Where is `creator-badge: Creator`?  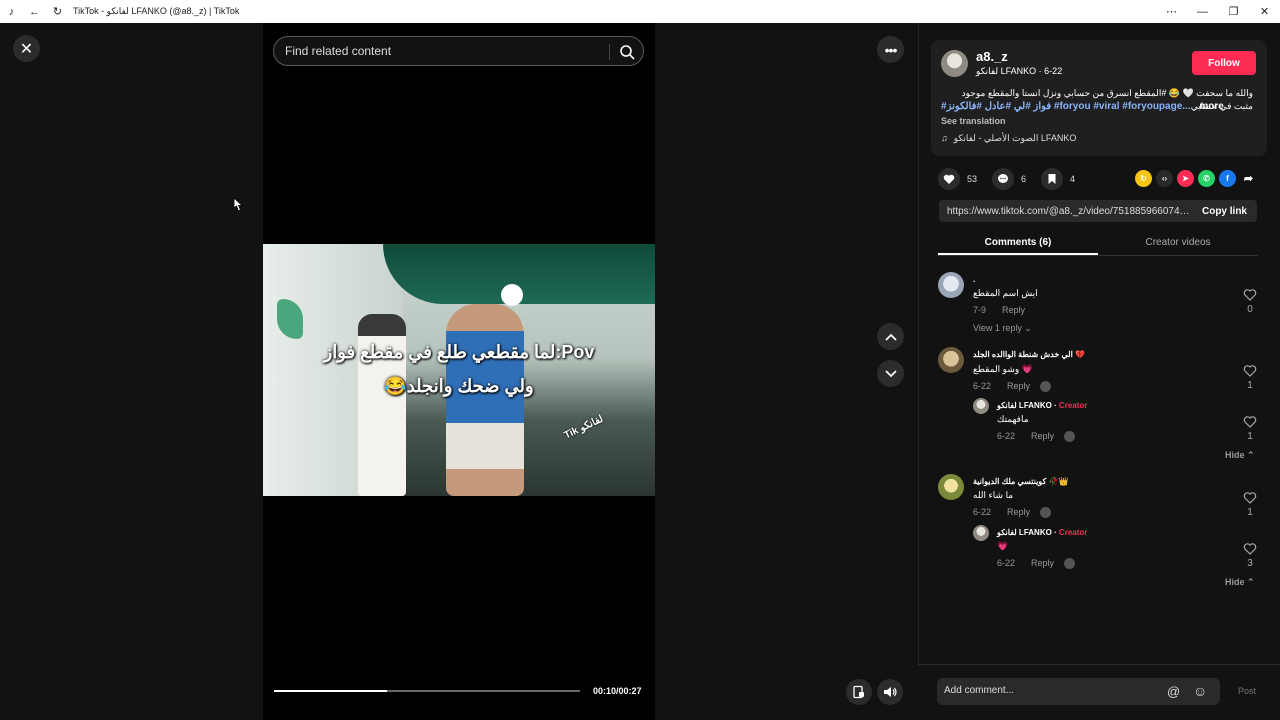 creator-badge: Creator is located at coordinates (1073, 532).